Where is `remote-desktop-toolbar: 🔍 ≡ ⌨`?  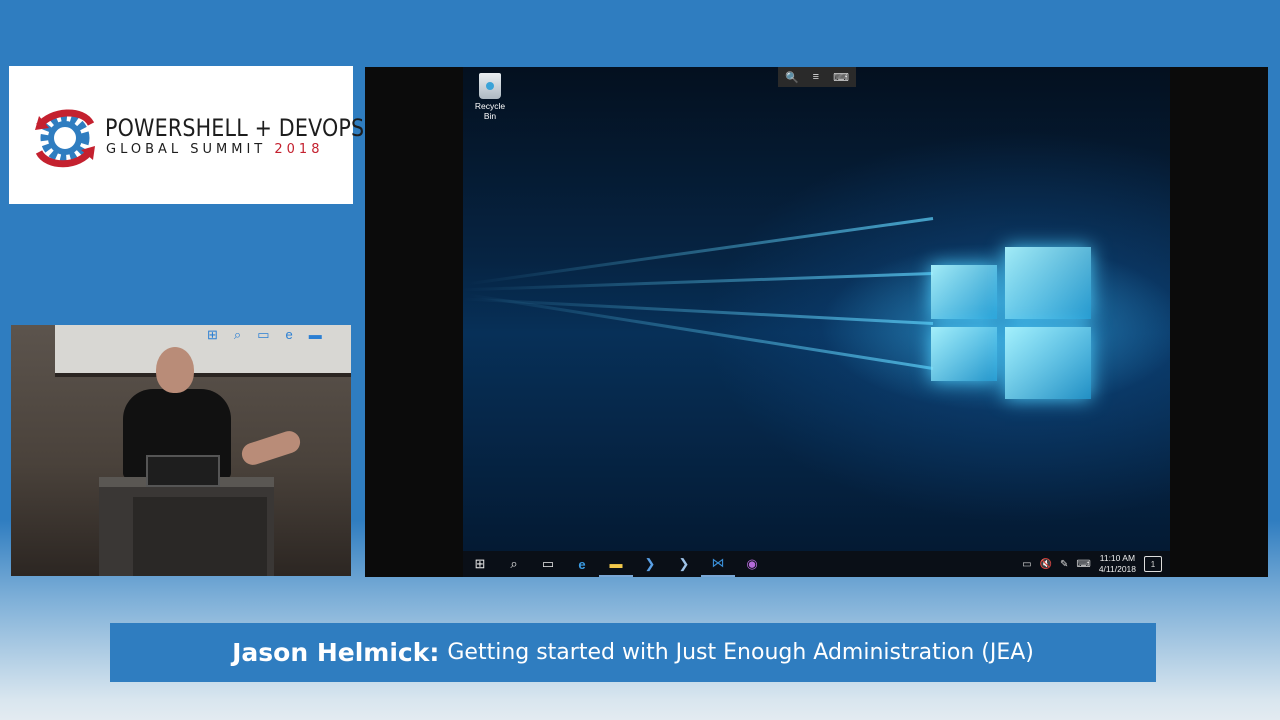
remote-desktop-toolbar: 🔍 ≡ ⌨ is located at coordinates (817, 77).